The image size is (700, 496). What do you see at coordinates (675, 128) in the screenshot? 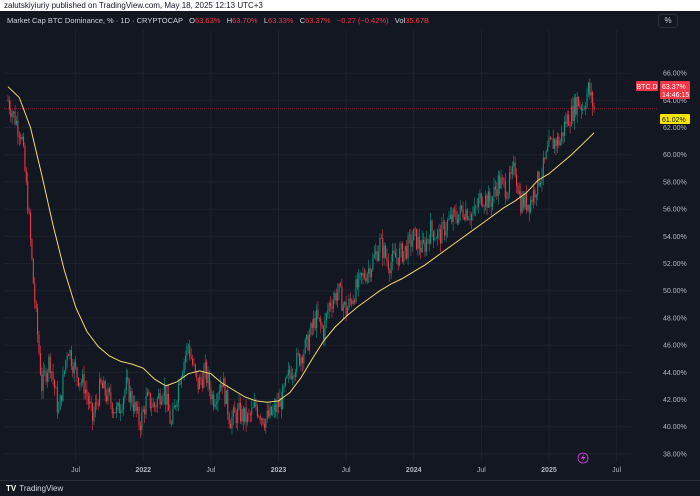
I see `y-tick-label: 62.00%` at bounding box center [675, 128].